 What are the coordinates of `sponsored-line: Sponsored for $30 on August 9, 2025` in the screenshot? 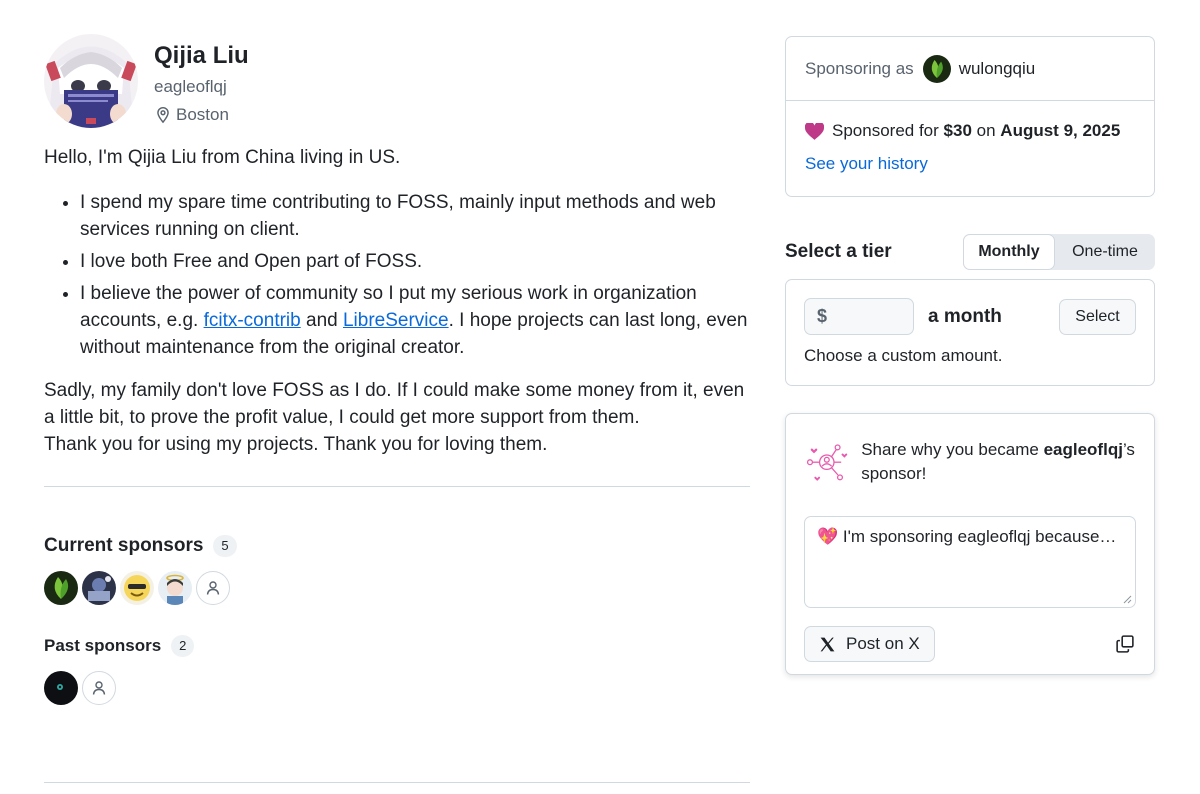 It's located at (970, 131).